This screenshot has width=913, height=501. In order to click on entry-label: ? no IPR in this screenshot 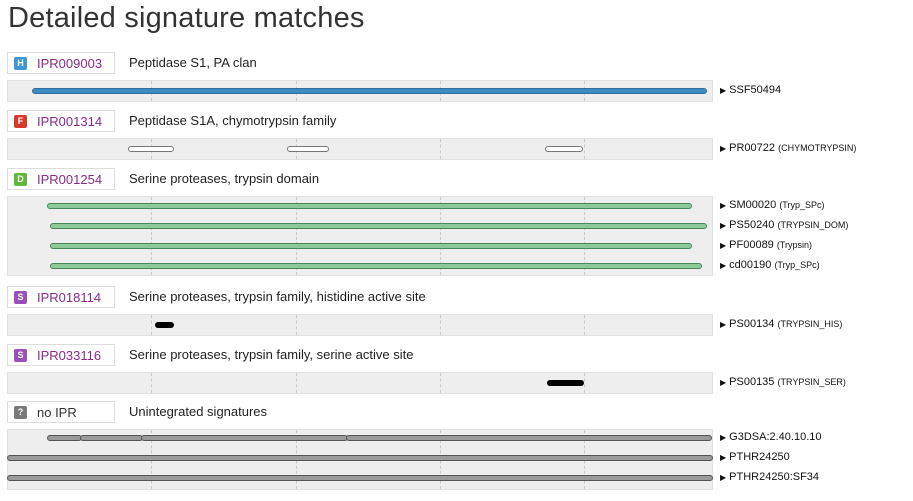, I will do `click(61, 412)`.